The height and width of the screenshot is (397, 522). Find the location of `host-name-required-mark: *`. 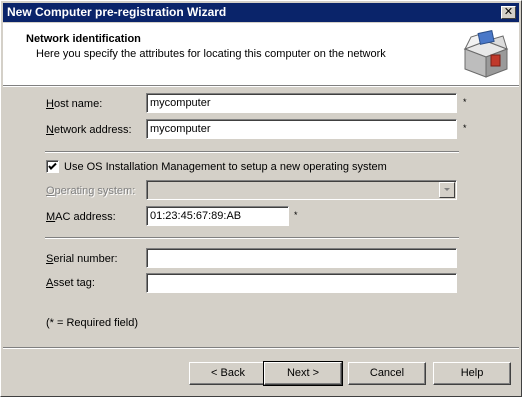

host-name-required-mark: * is located at coordinates (465, 102).